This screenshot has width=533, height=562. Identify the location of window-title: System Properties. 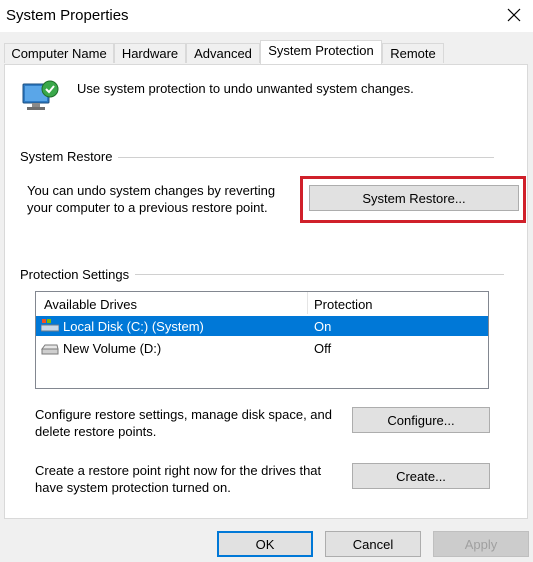
(67, 15).